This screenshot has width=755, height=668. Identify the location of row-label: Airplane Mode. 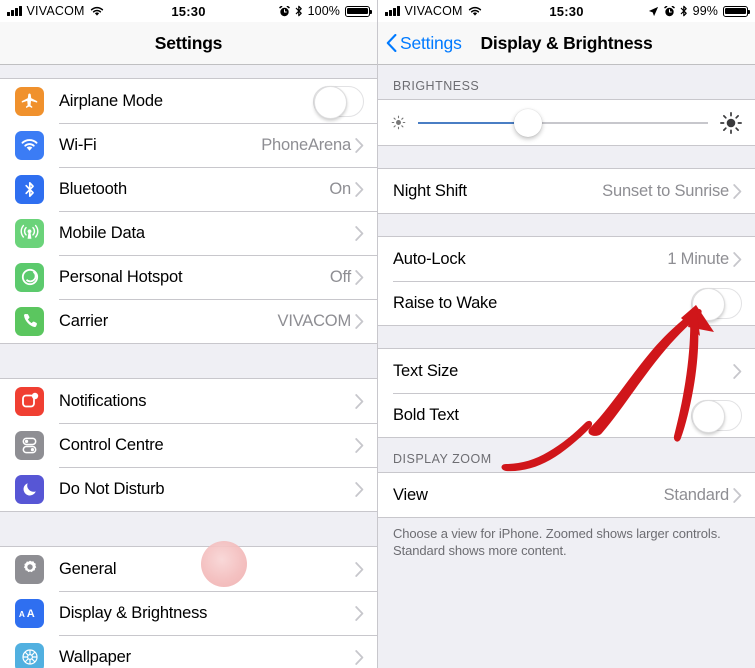
(111, 100).